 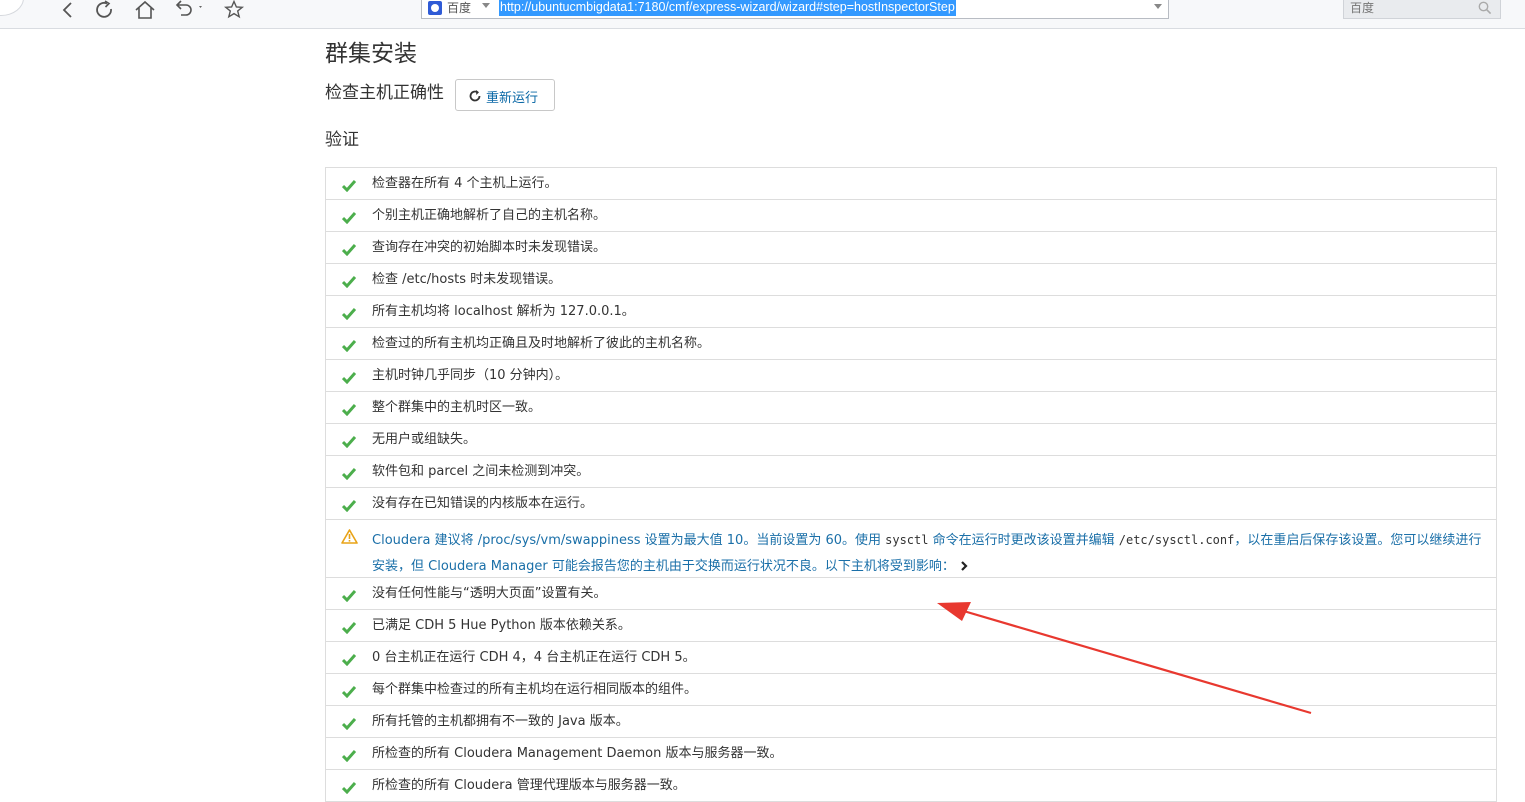 What do you see at coordinates (486, 5) in the screenshot?
I see `chevron-down-icon` at bounding box center [486, 5].